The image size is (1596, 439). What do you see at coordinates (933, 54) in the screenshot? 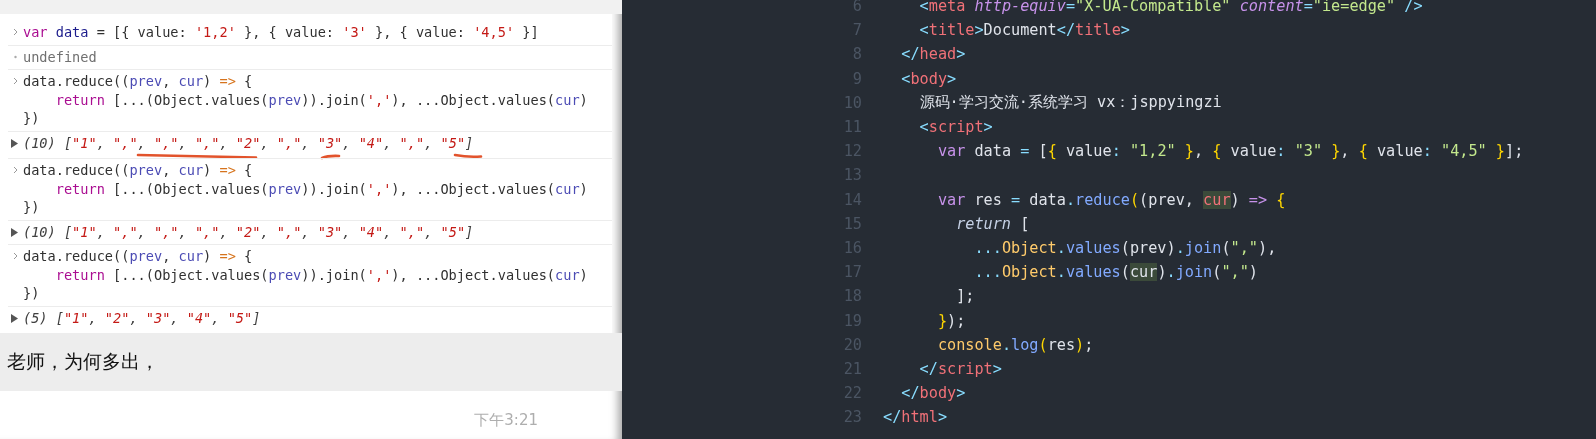
I see `code-line: </head>` at bounding box center [933, 54].